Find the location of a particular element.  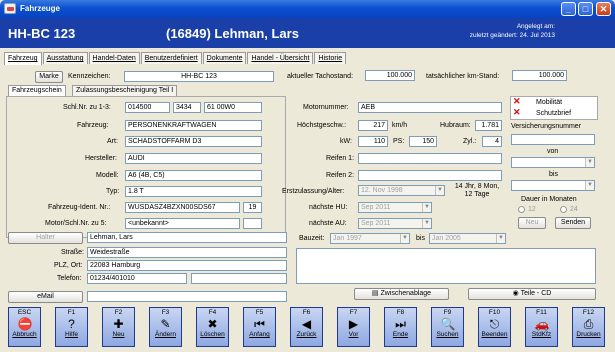

erstzulassung-label: Erstzulassung/Alter: is located at coordinates (313, 191).